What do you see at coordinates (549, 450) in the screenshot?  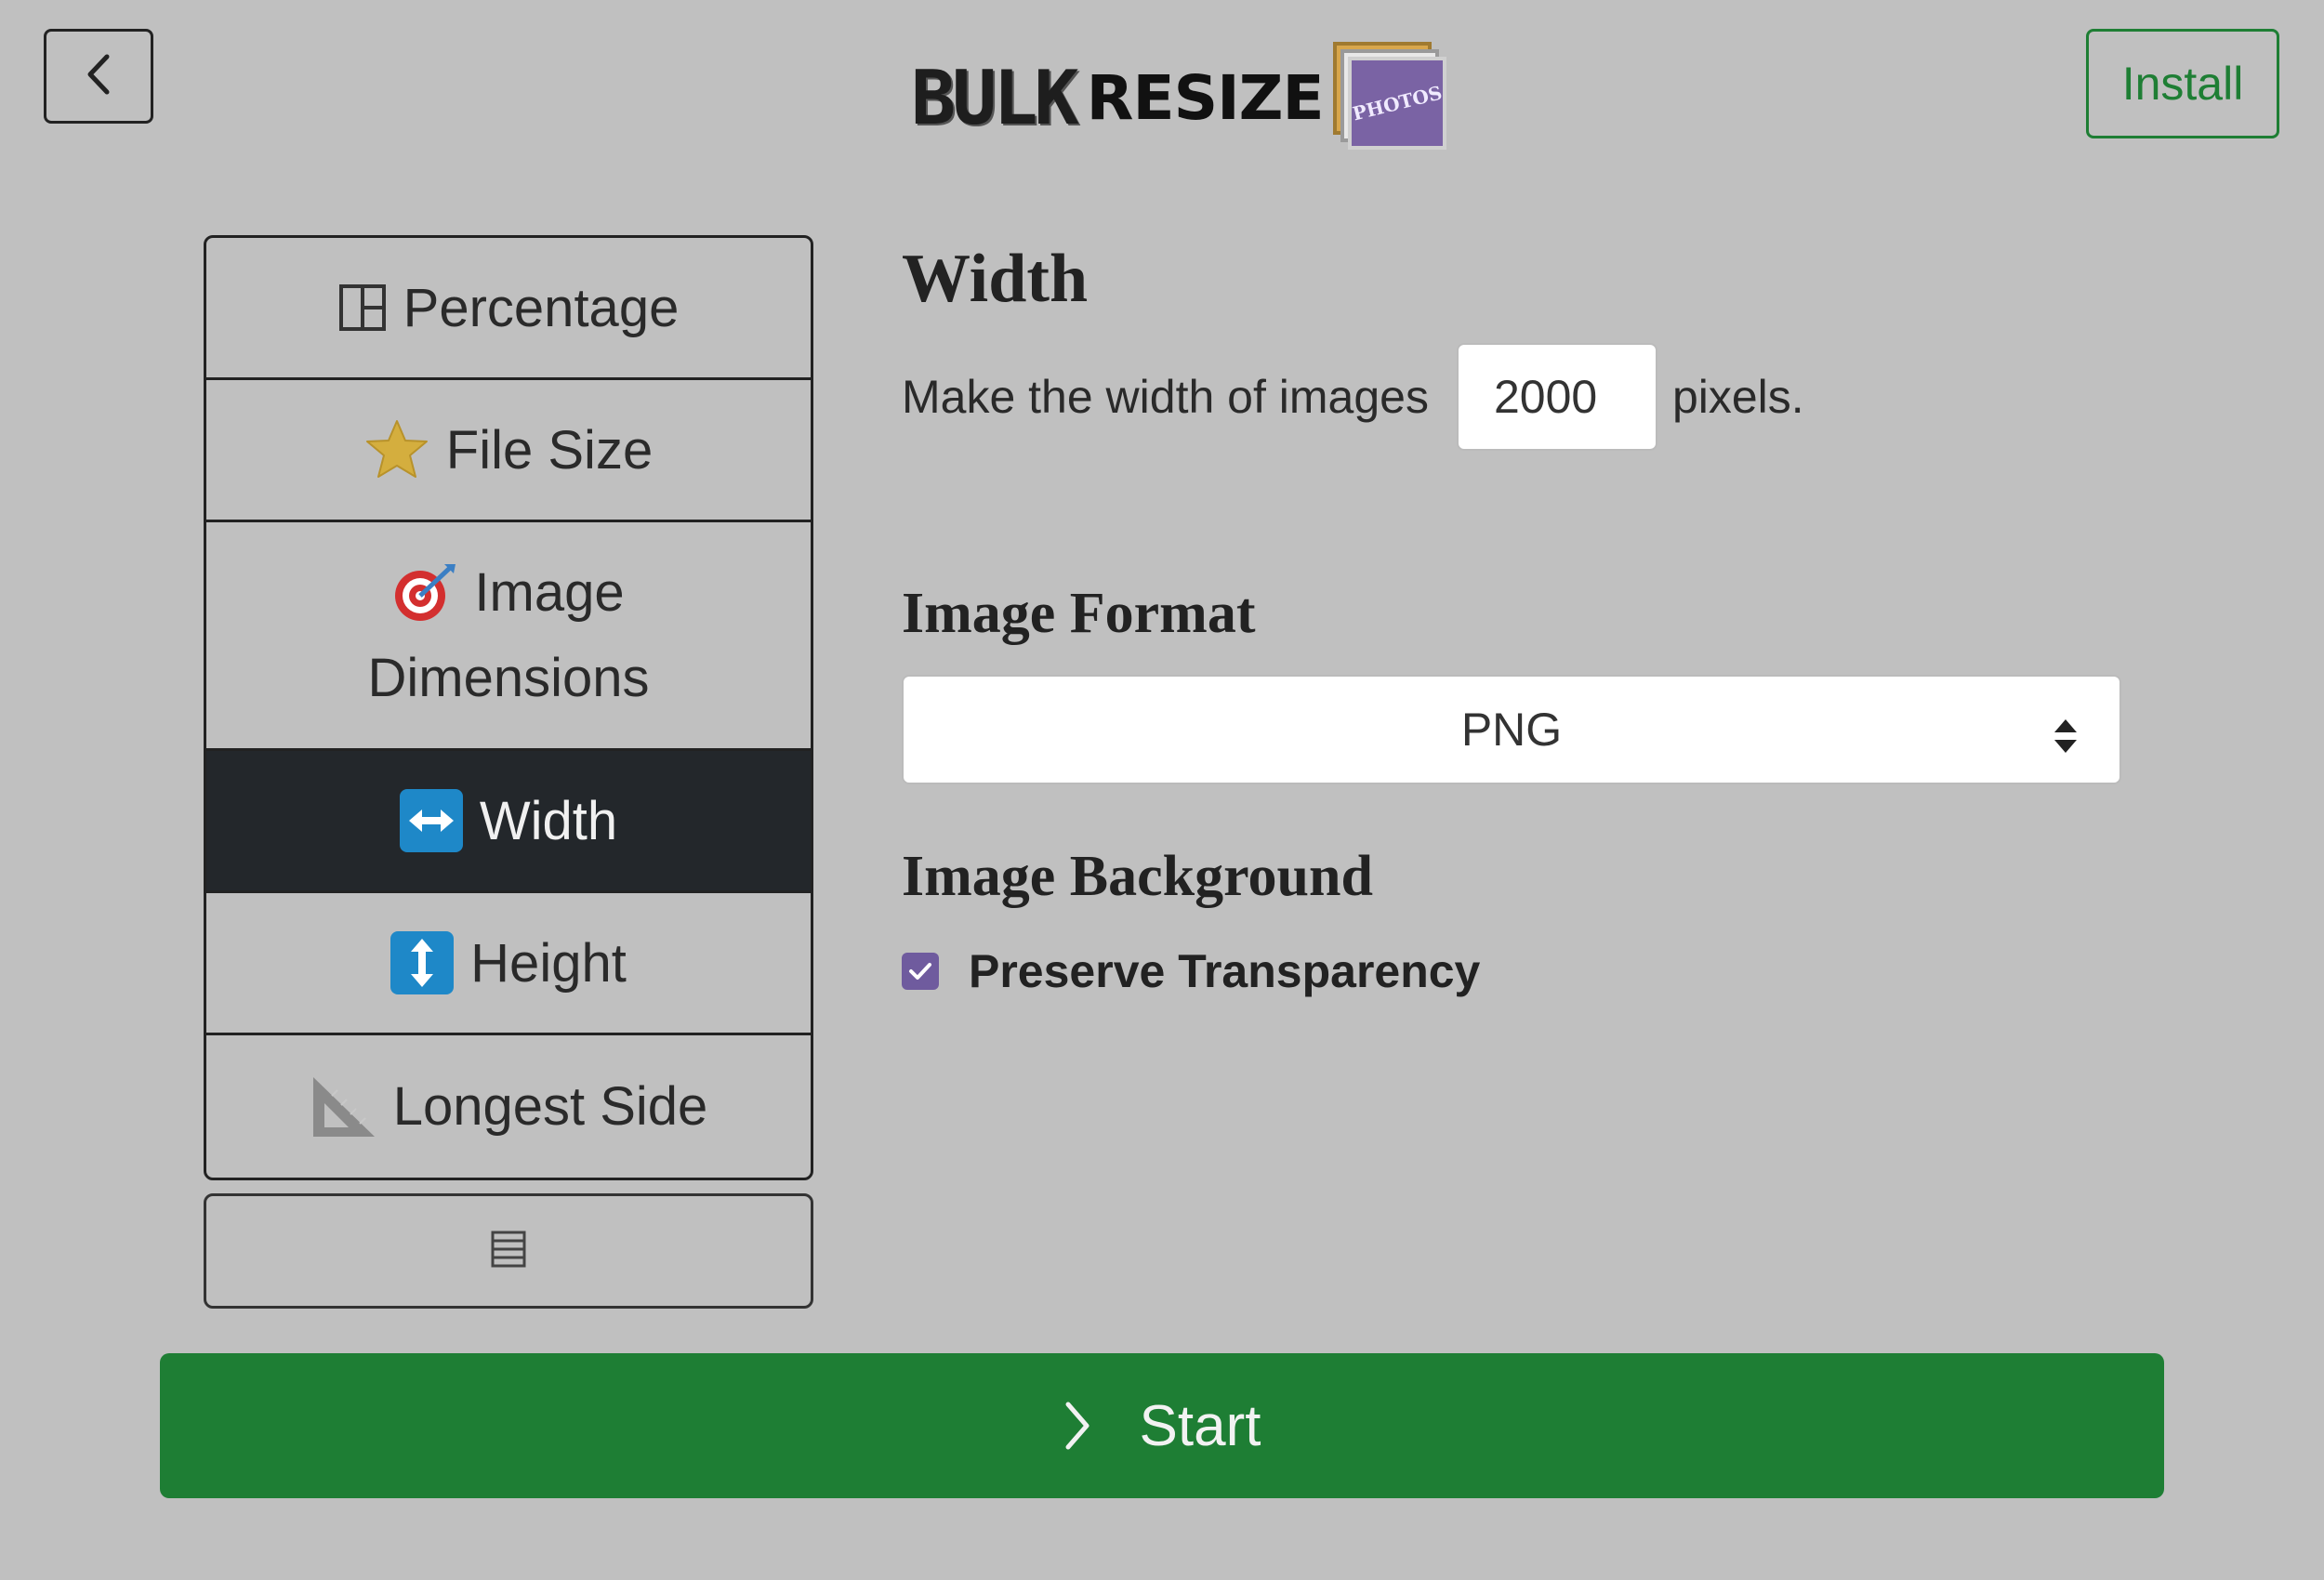 I see `menu-item-label: File Size` at bounding box center [549, 450].